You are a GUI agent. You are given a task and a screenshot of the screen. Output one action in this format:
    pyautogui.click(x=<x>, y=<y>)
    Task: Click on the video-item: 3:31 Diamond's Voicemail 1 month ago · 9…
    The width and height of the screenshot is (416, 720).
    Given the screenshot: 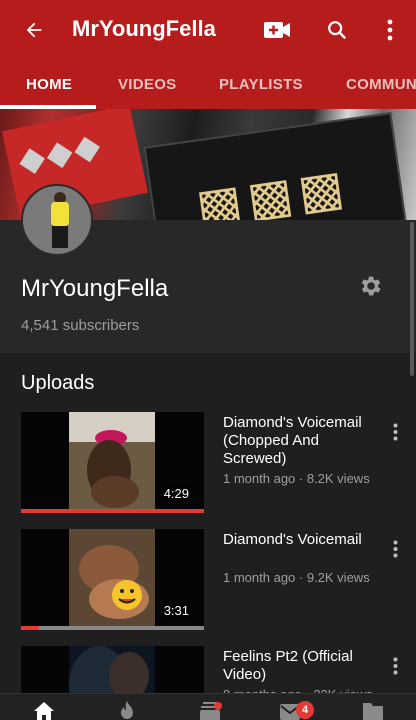 What is the action you would take?
    pyautogui.click(x=213, y=580)
    